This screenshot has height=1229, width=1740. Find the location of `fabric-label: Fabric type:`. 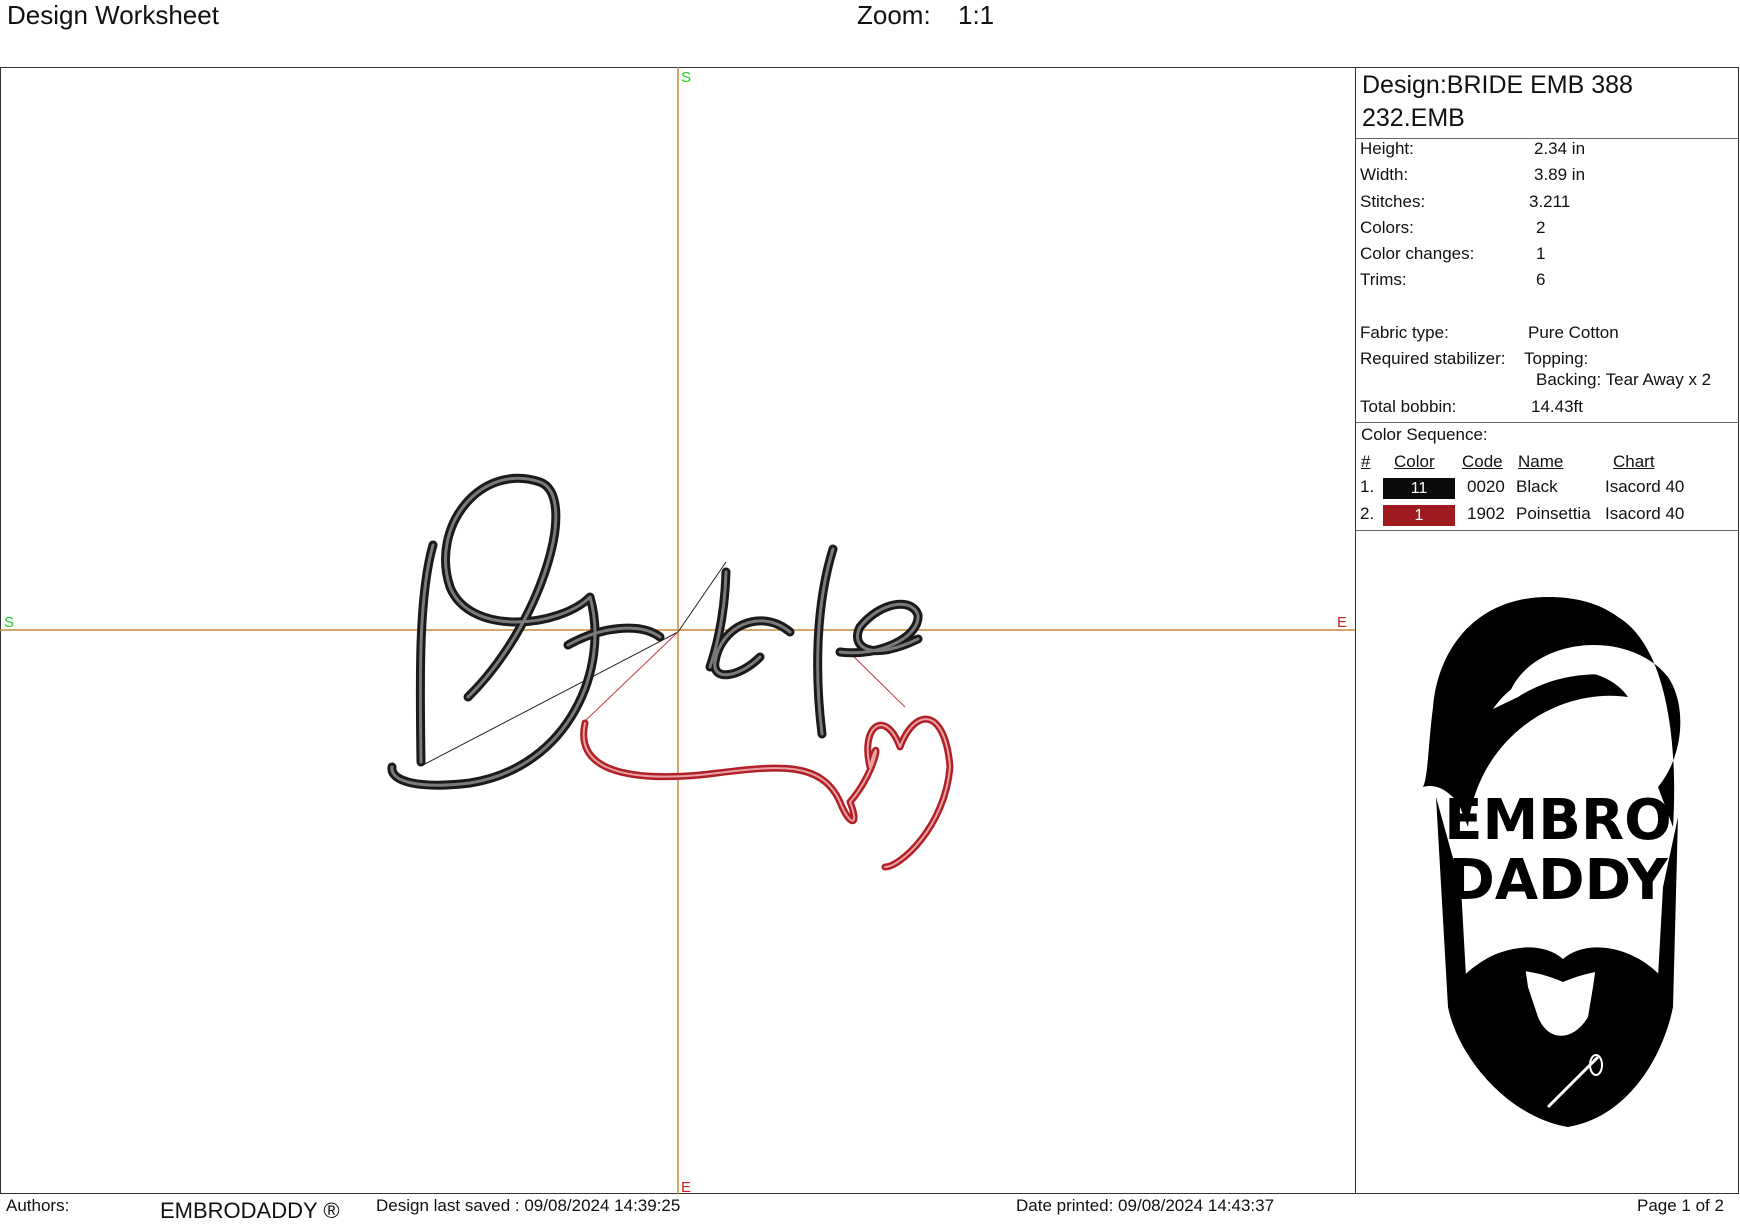

fabric-label: Fabric type: is located at coordinates (1404, 332).